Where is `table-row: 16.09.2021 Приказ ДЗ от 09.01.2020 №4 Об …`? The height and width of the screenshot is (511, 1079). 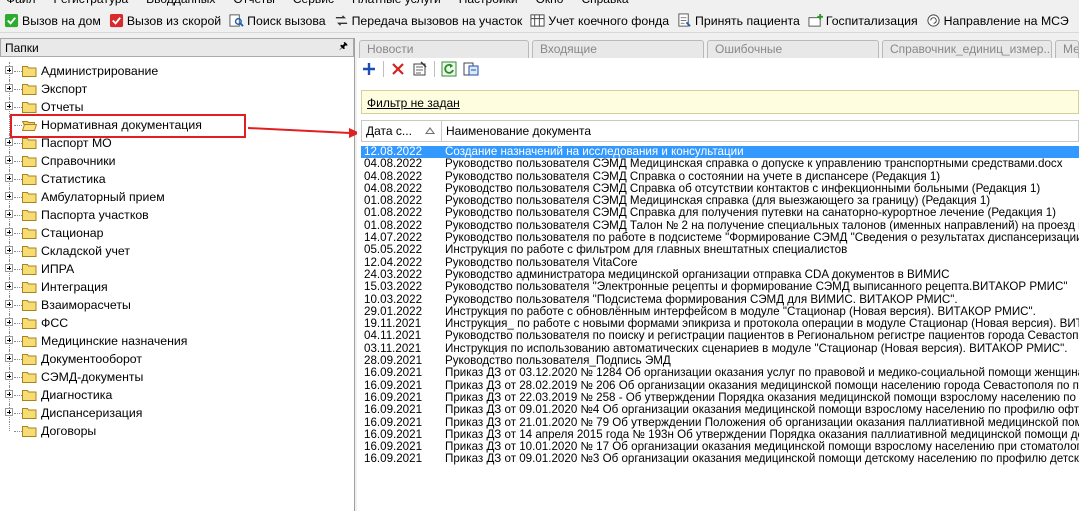
table-row: 16.09.2021 Приказ ДЗ от 09.01.2020 №4 Об … is located at coordinates (720, 409).